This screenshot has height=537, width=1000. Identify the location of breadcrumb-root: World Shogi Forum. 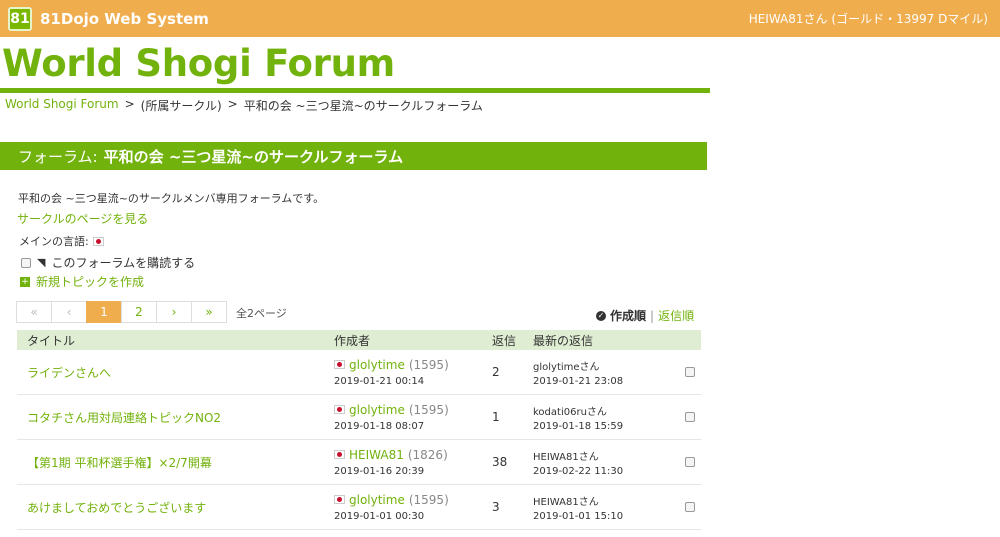
(62, 105).